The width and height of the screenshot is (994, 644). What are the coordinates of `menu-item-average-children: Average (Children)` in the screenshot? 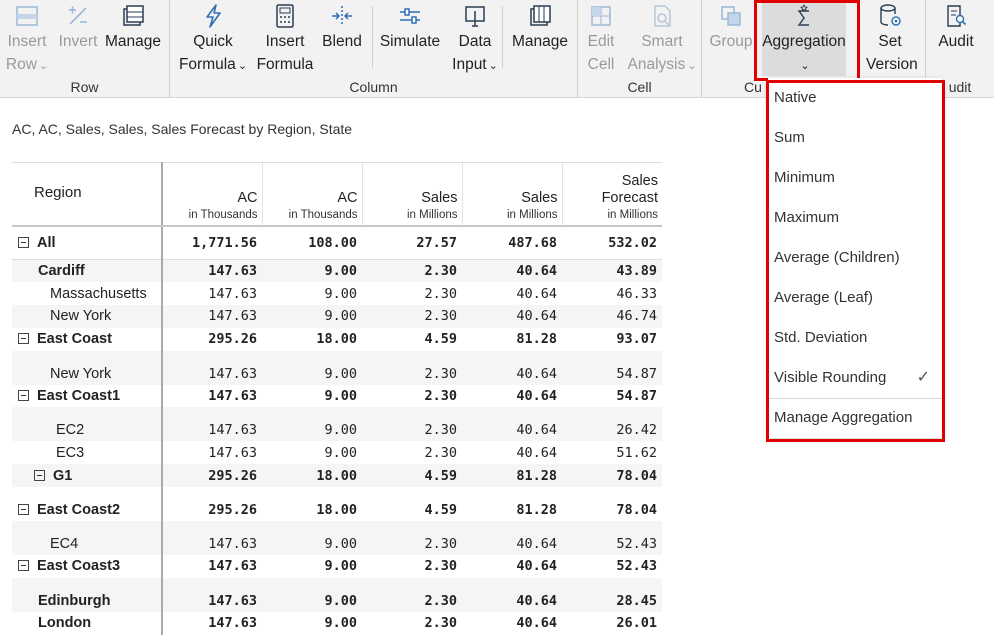 It's located at (855, 258).